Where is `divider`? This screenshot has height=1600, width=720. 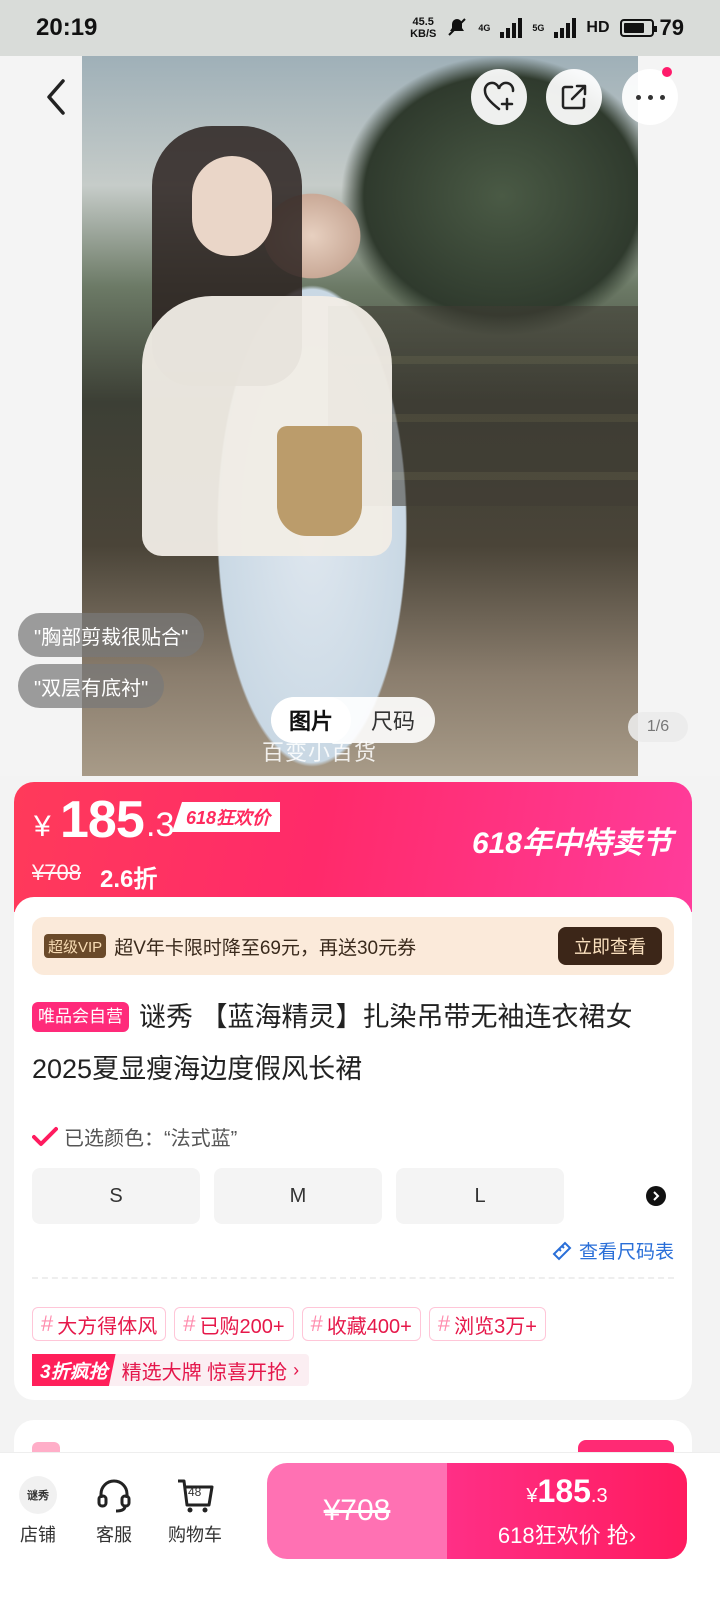
divider is located at coordinates (353, 1278).